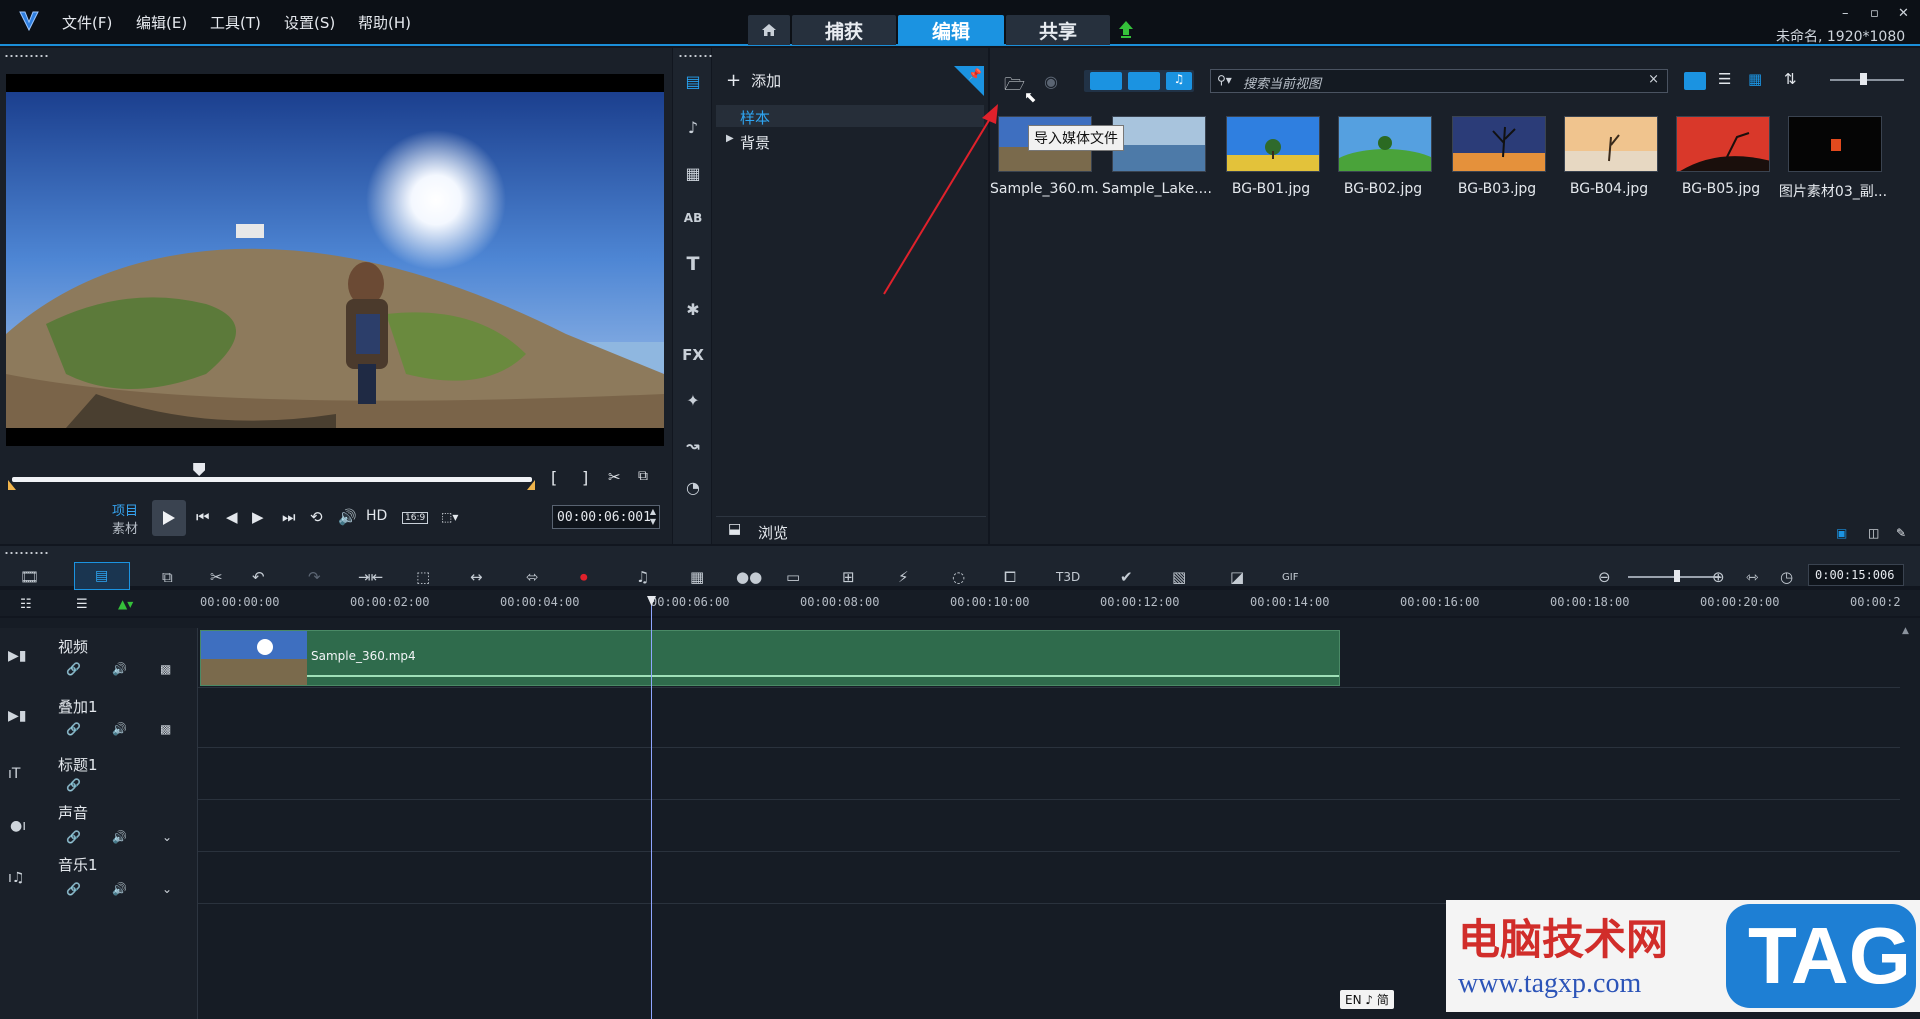 The height and width of the screenshot is (1019, 1920). Describe the element at coordinates (844, 30) in the screenshot. I see `tab-capture: 捕获` at that location.